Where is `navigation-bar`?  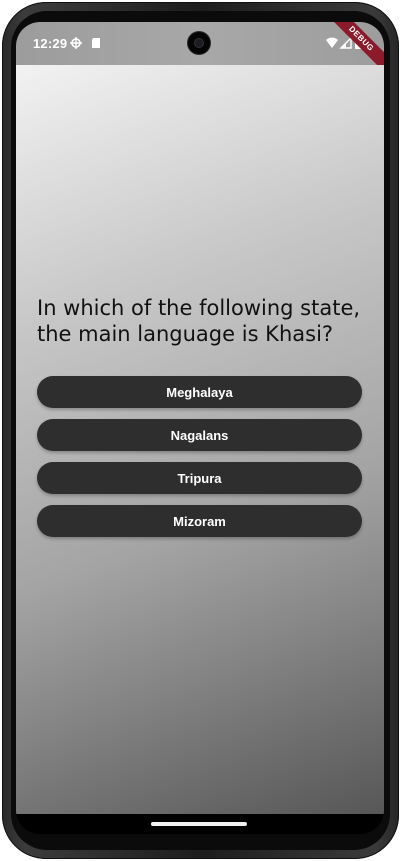
navigation-bar is located at coordinates (200, 824).